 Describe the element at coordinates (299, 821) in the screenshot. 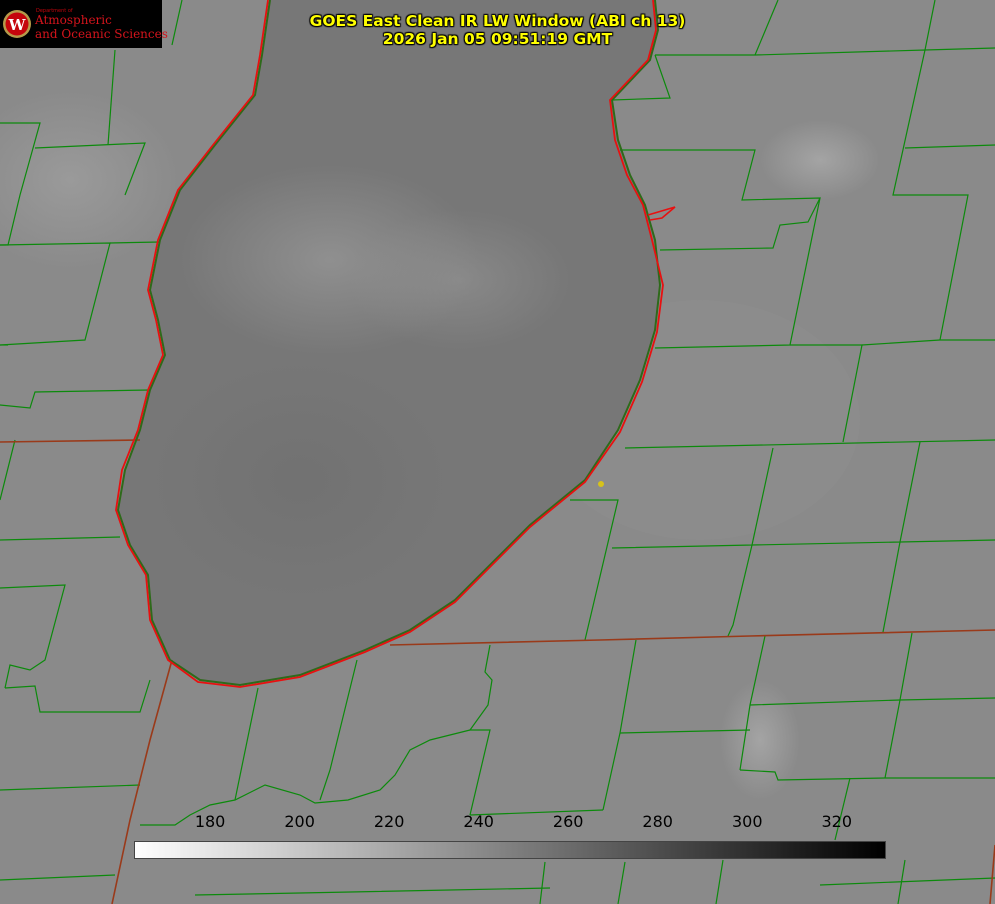

I see `colorbar-tick-label: 200` at that location.